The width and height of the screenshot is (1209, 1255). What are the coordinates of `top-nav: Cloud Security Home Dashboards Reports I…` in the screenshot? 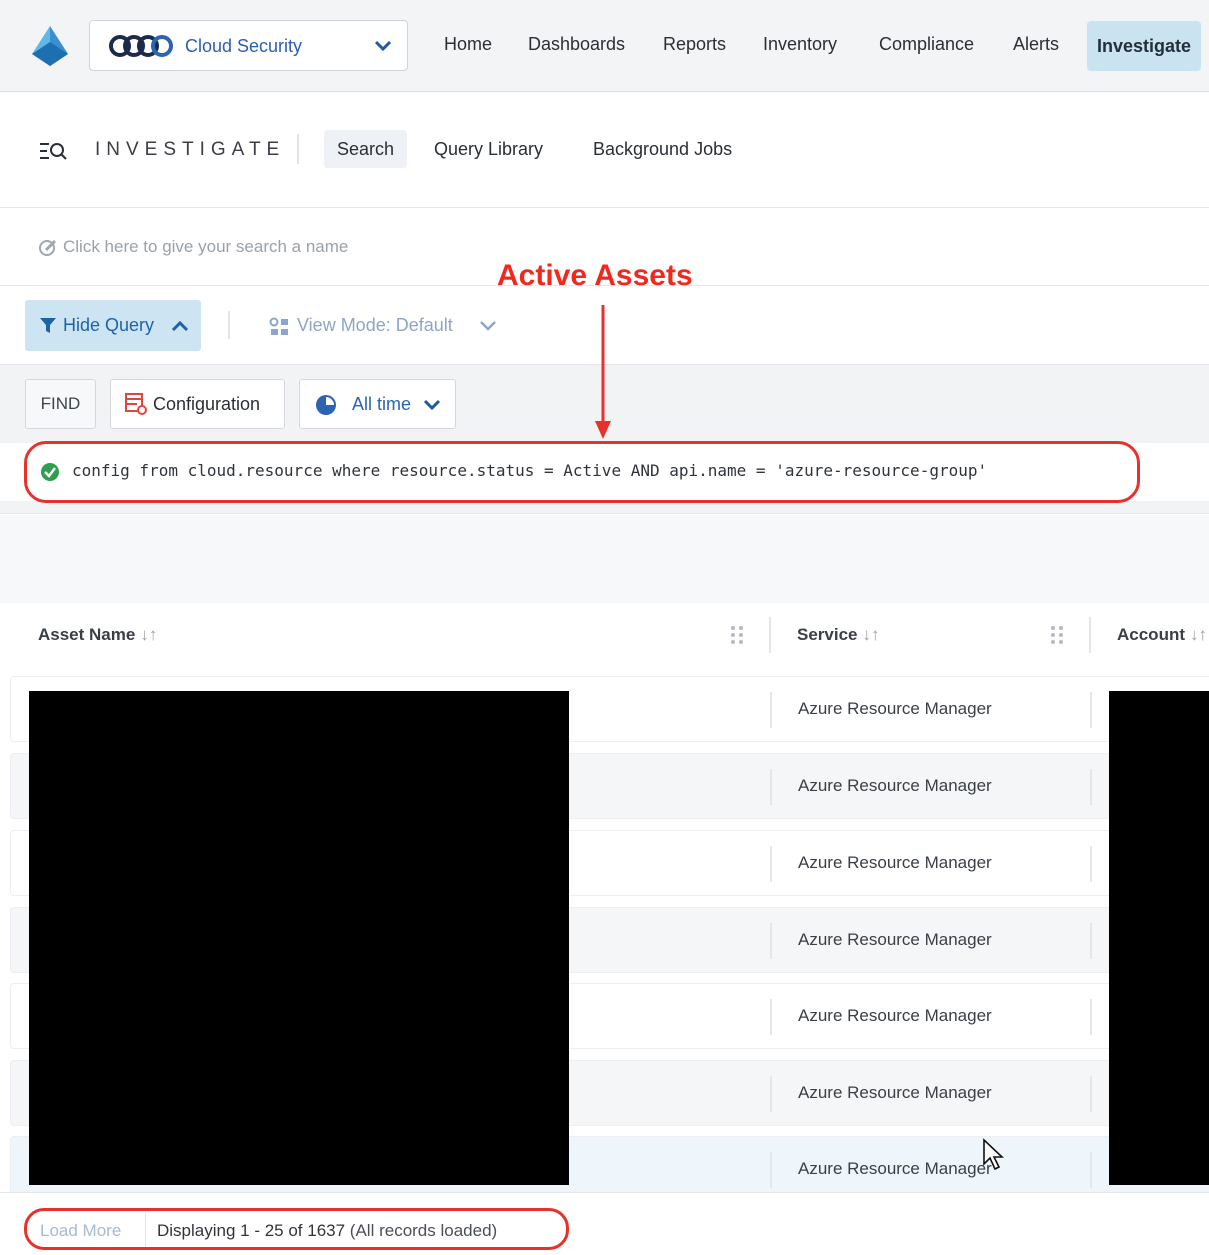 It's located at (604, 46).